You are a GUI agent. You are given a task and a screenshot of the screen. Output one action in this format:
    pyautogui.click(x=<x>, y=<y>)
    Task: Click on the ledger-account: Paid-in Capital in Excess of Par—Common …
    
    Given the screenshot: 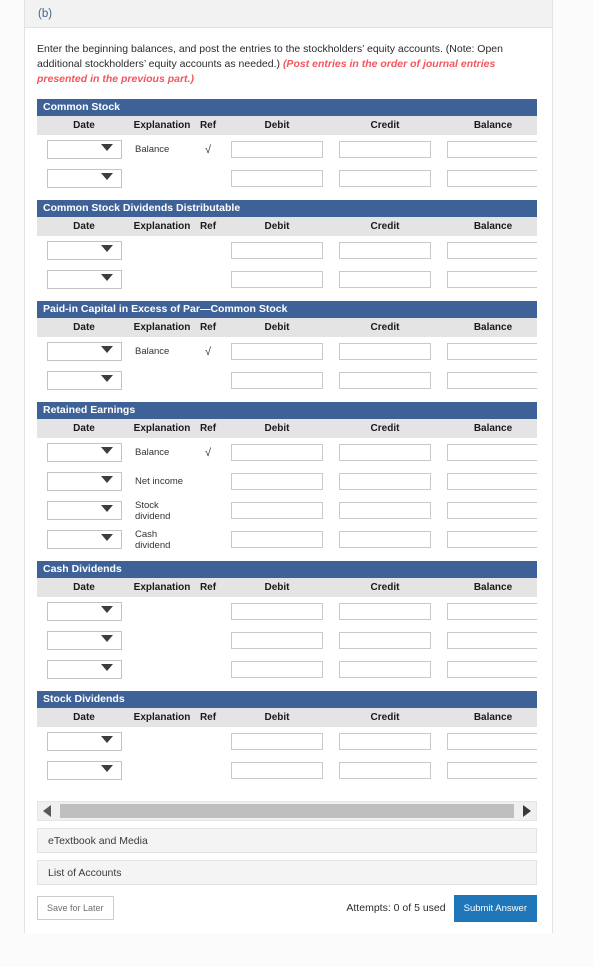 What is the action you would take?
    pyautogui.click(x=287, y=348)
    